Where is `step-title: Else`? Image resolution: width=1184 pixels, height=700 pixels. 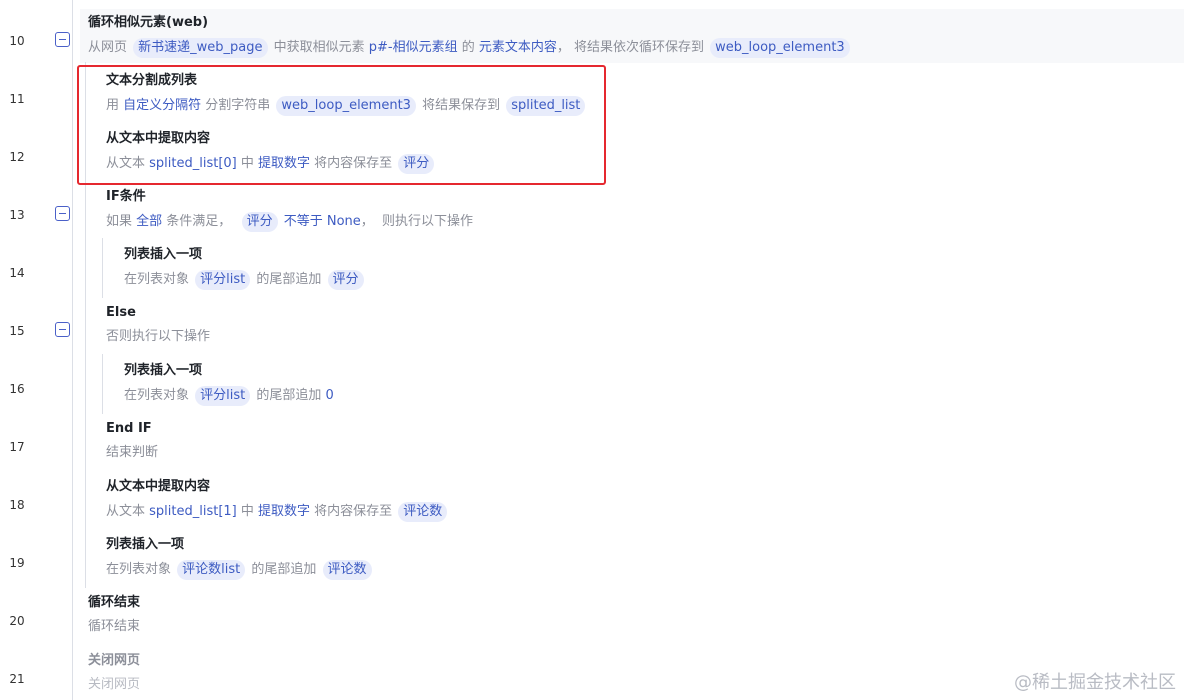 step-title: Else is located at coordinates (121, 312).